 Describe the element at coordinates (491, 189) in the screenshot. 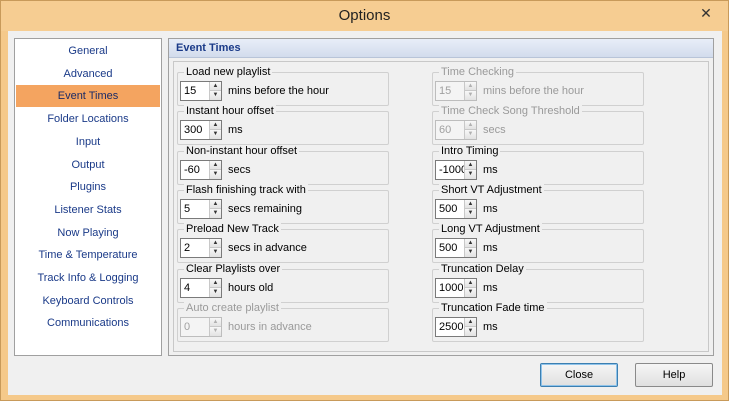

I see `short-vt-adjustment-label: Short VT Adjustment` at that location.